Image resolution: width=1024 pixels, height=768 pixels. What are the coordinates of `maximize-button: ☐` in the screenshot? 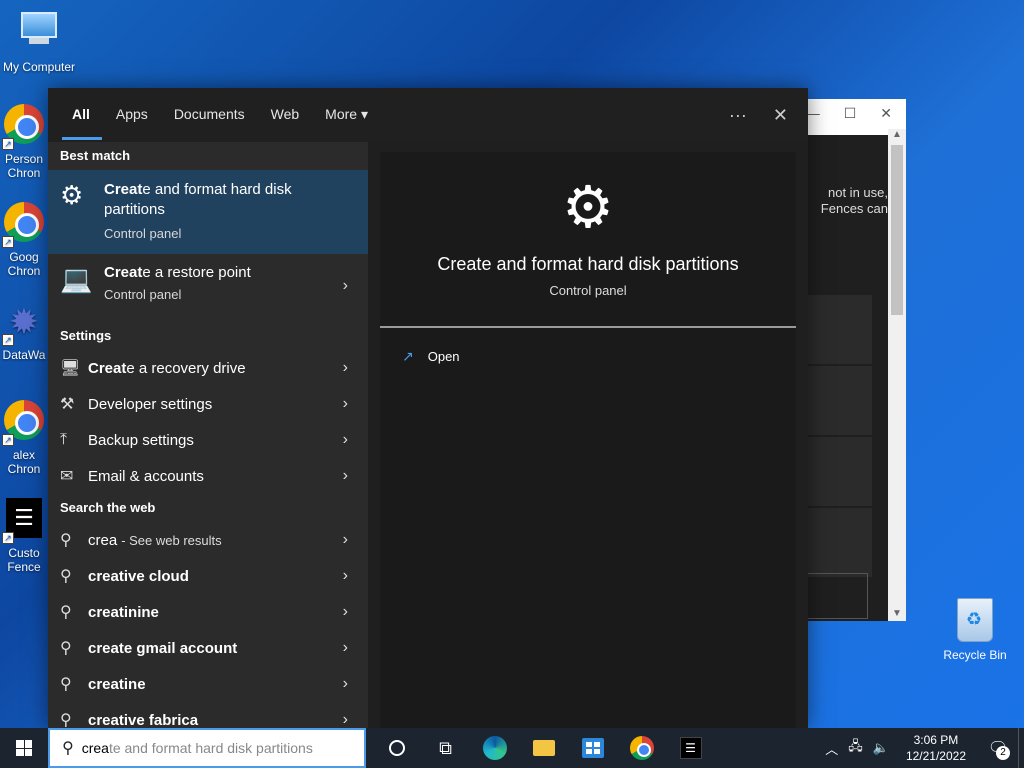 It's located at (850, 113).